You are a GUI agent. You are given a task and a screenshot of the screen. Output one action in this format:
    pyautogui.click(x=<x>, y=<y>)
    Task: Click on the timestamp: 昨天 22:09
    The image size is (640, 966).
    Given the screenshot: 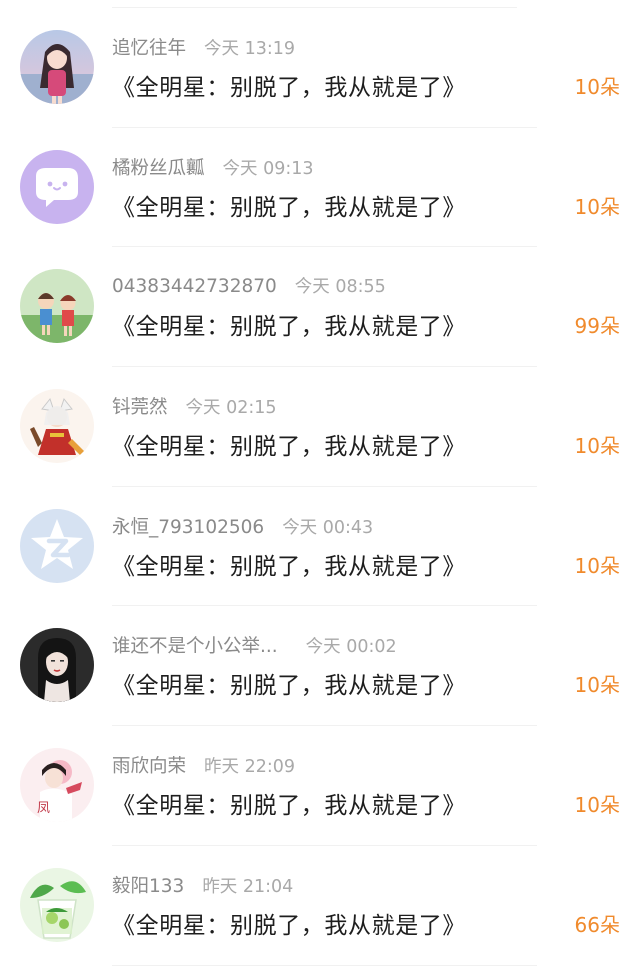 What is the action you would take?
    pyautogui.click(x=250, y=767)
    